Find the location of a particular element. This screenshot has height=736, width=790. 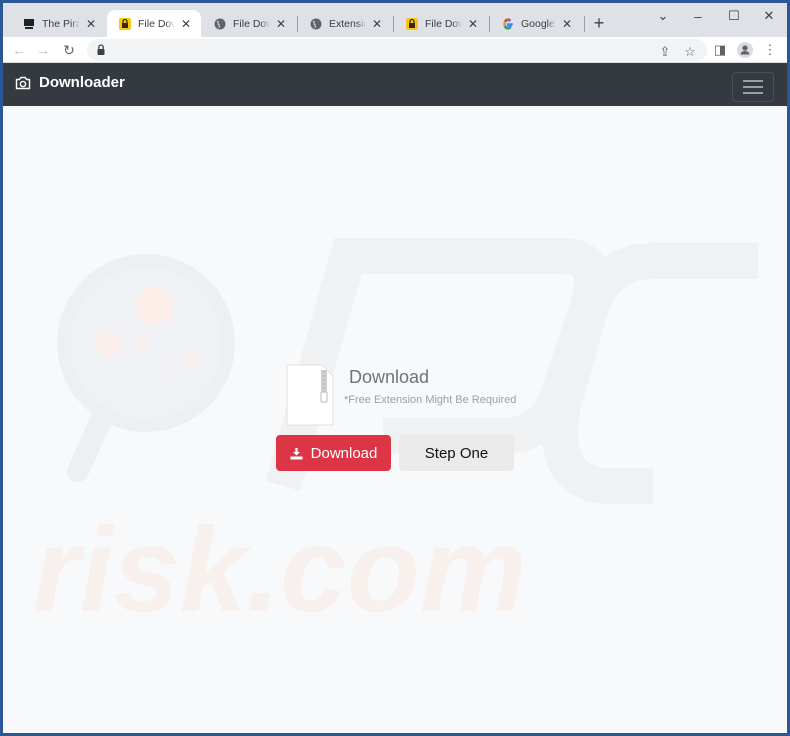

address-bar: ⇪ ☆ is located at coordinates (397, 50).